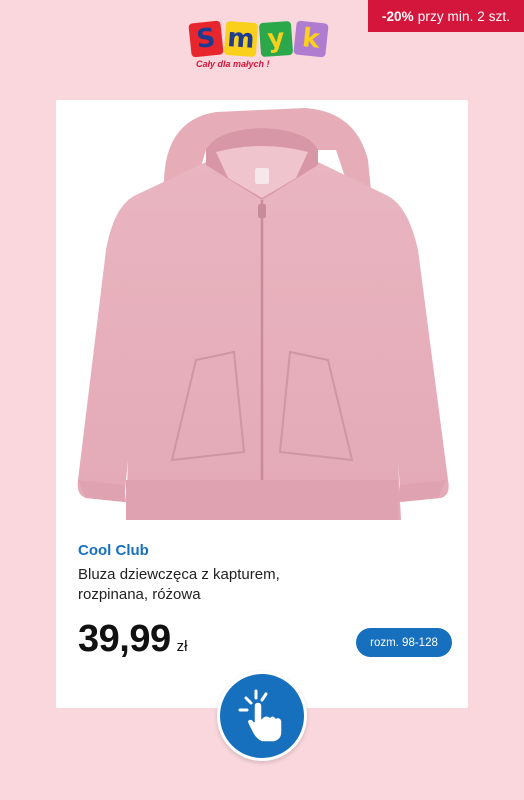 The image size is (524, 800). I want to click on promo-discount: -20%, so click(397, 16).